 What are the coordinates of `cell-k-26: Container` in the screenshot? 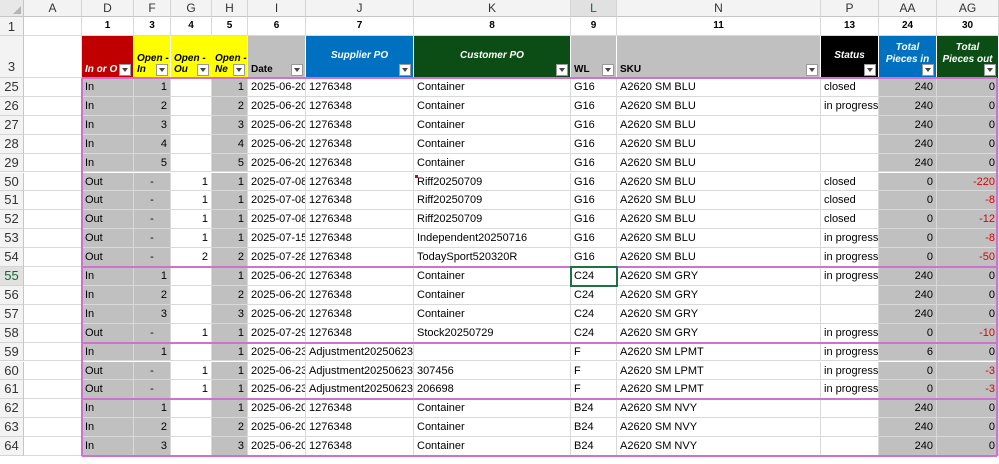 It's located at (492, 106).